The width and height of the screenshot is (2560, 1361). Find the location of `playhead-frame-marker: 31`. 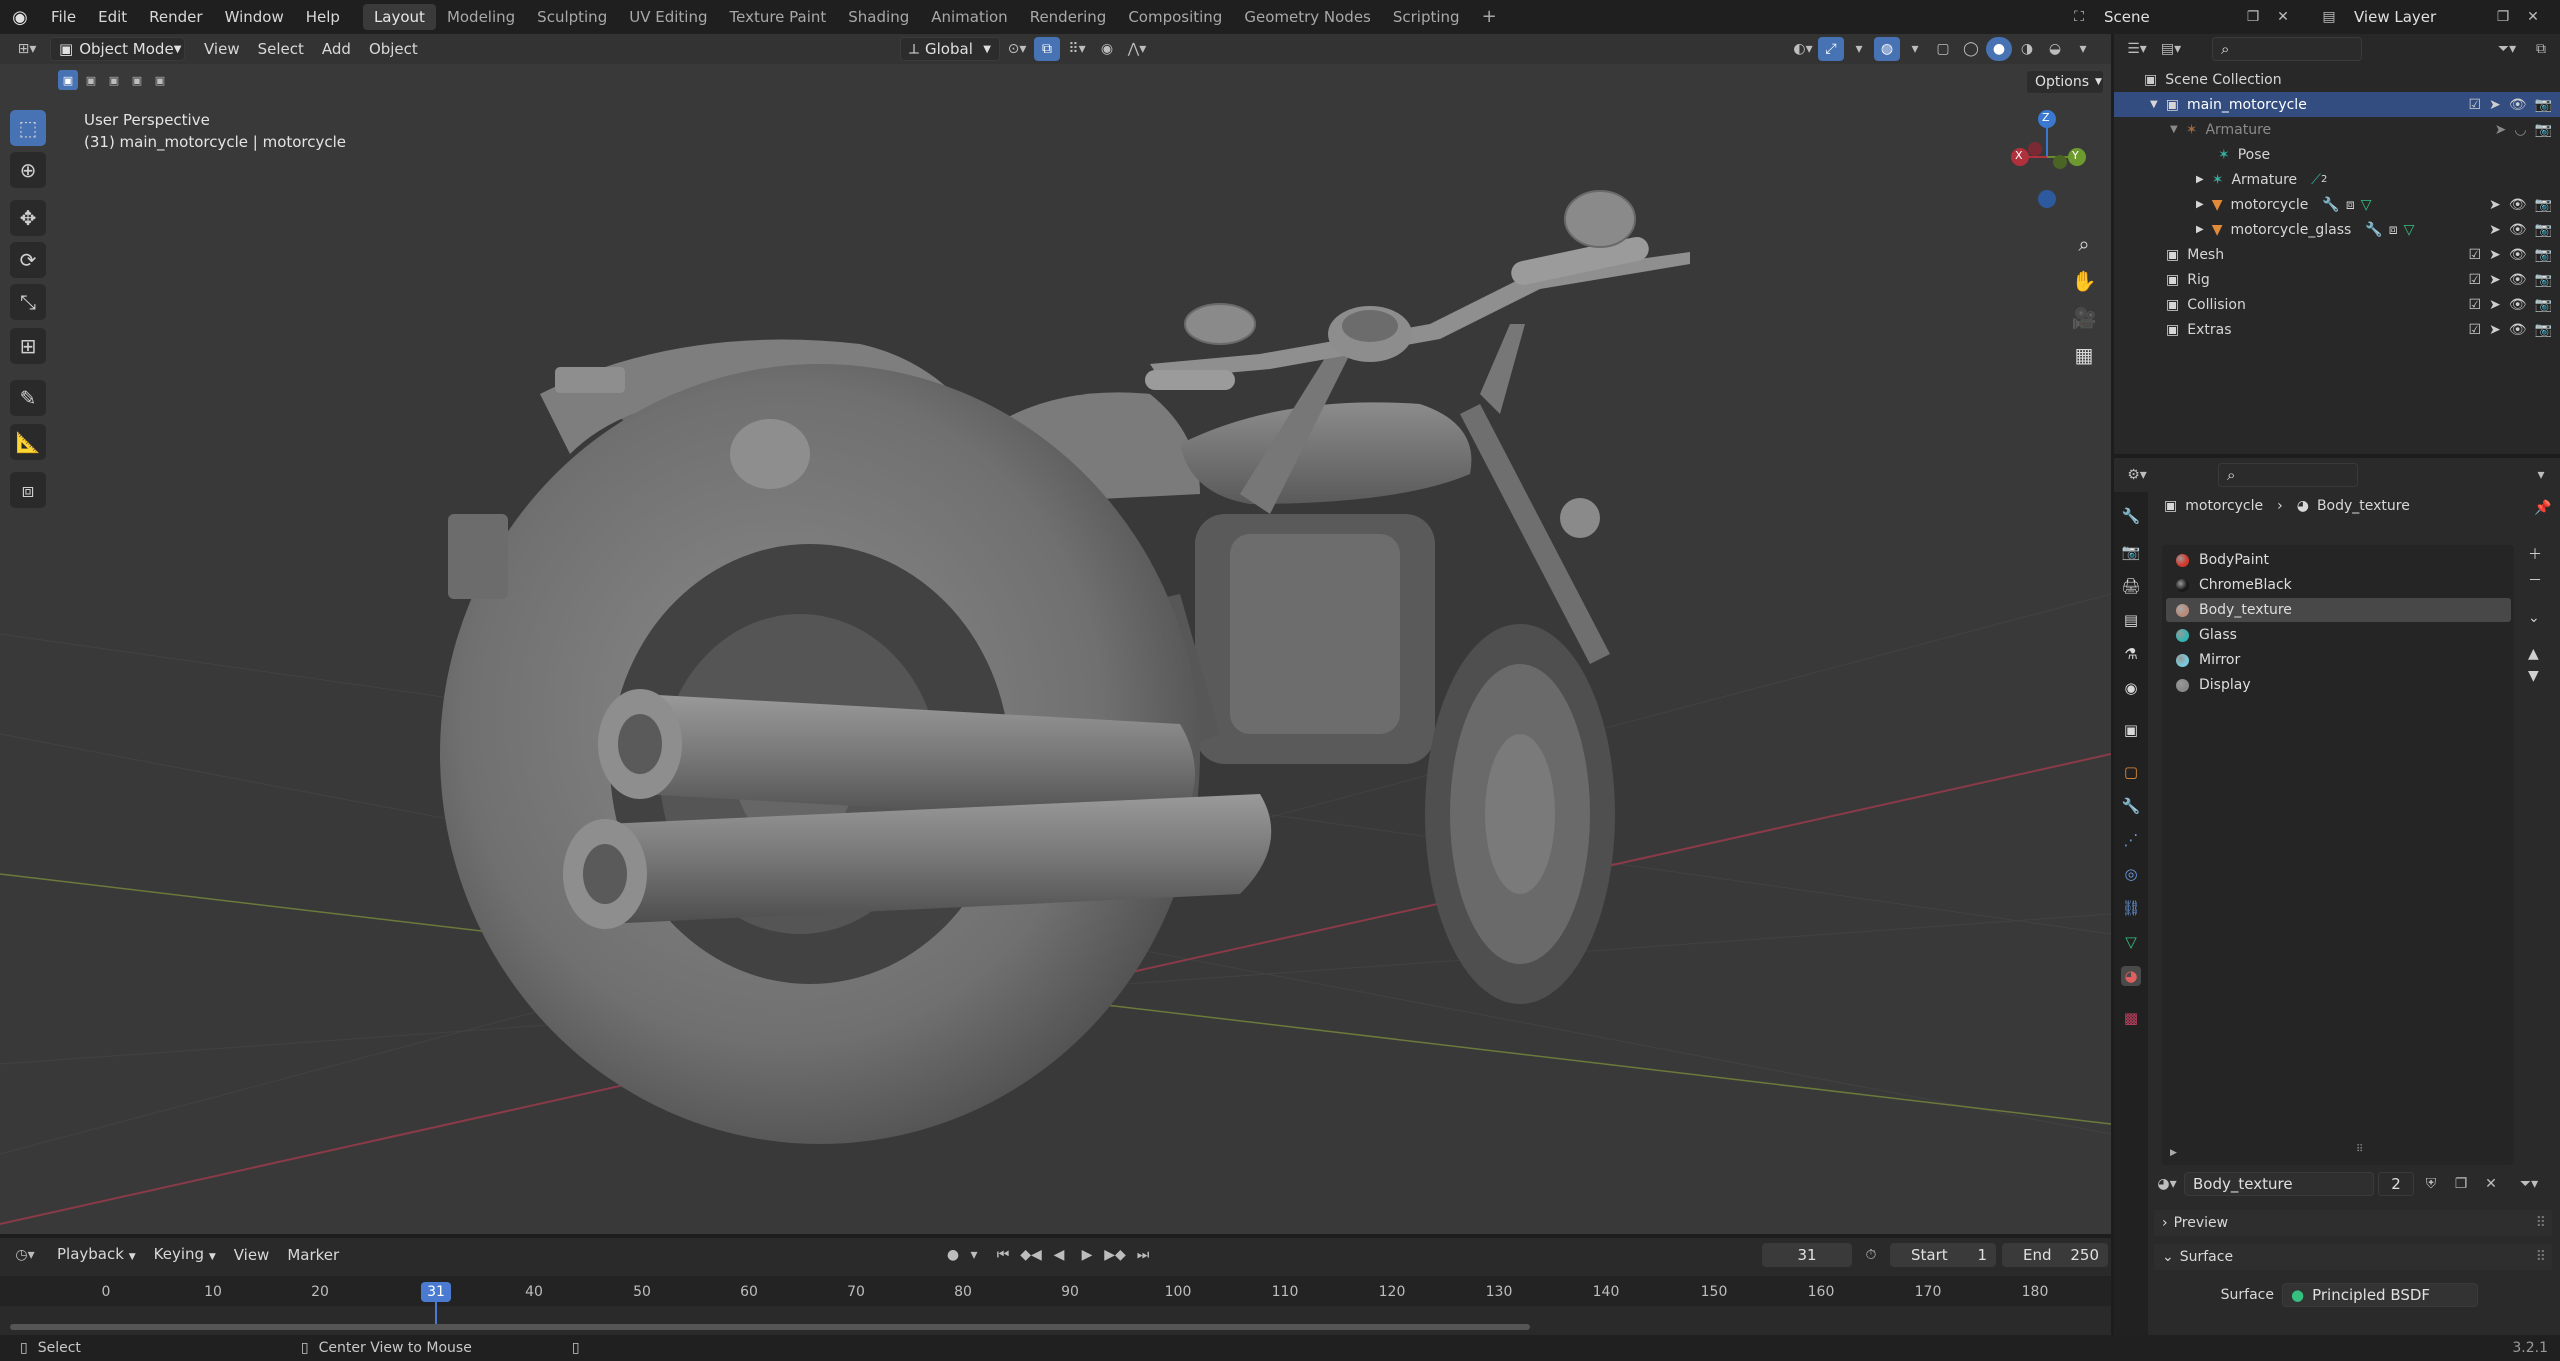

playhead-frame-marker: 31 is located at coordinates (436, 1292).